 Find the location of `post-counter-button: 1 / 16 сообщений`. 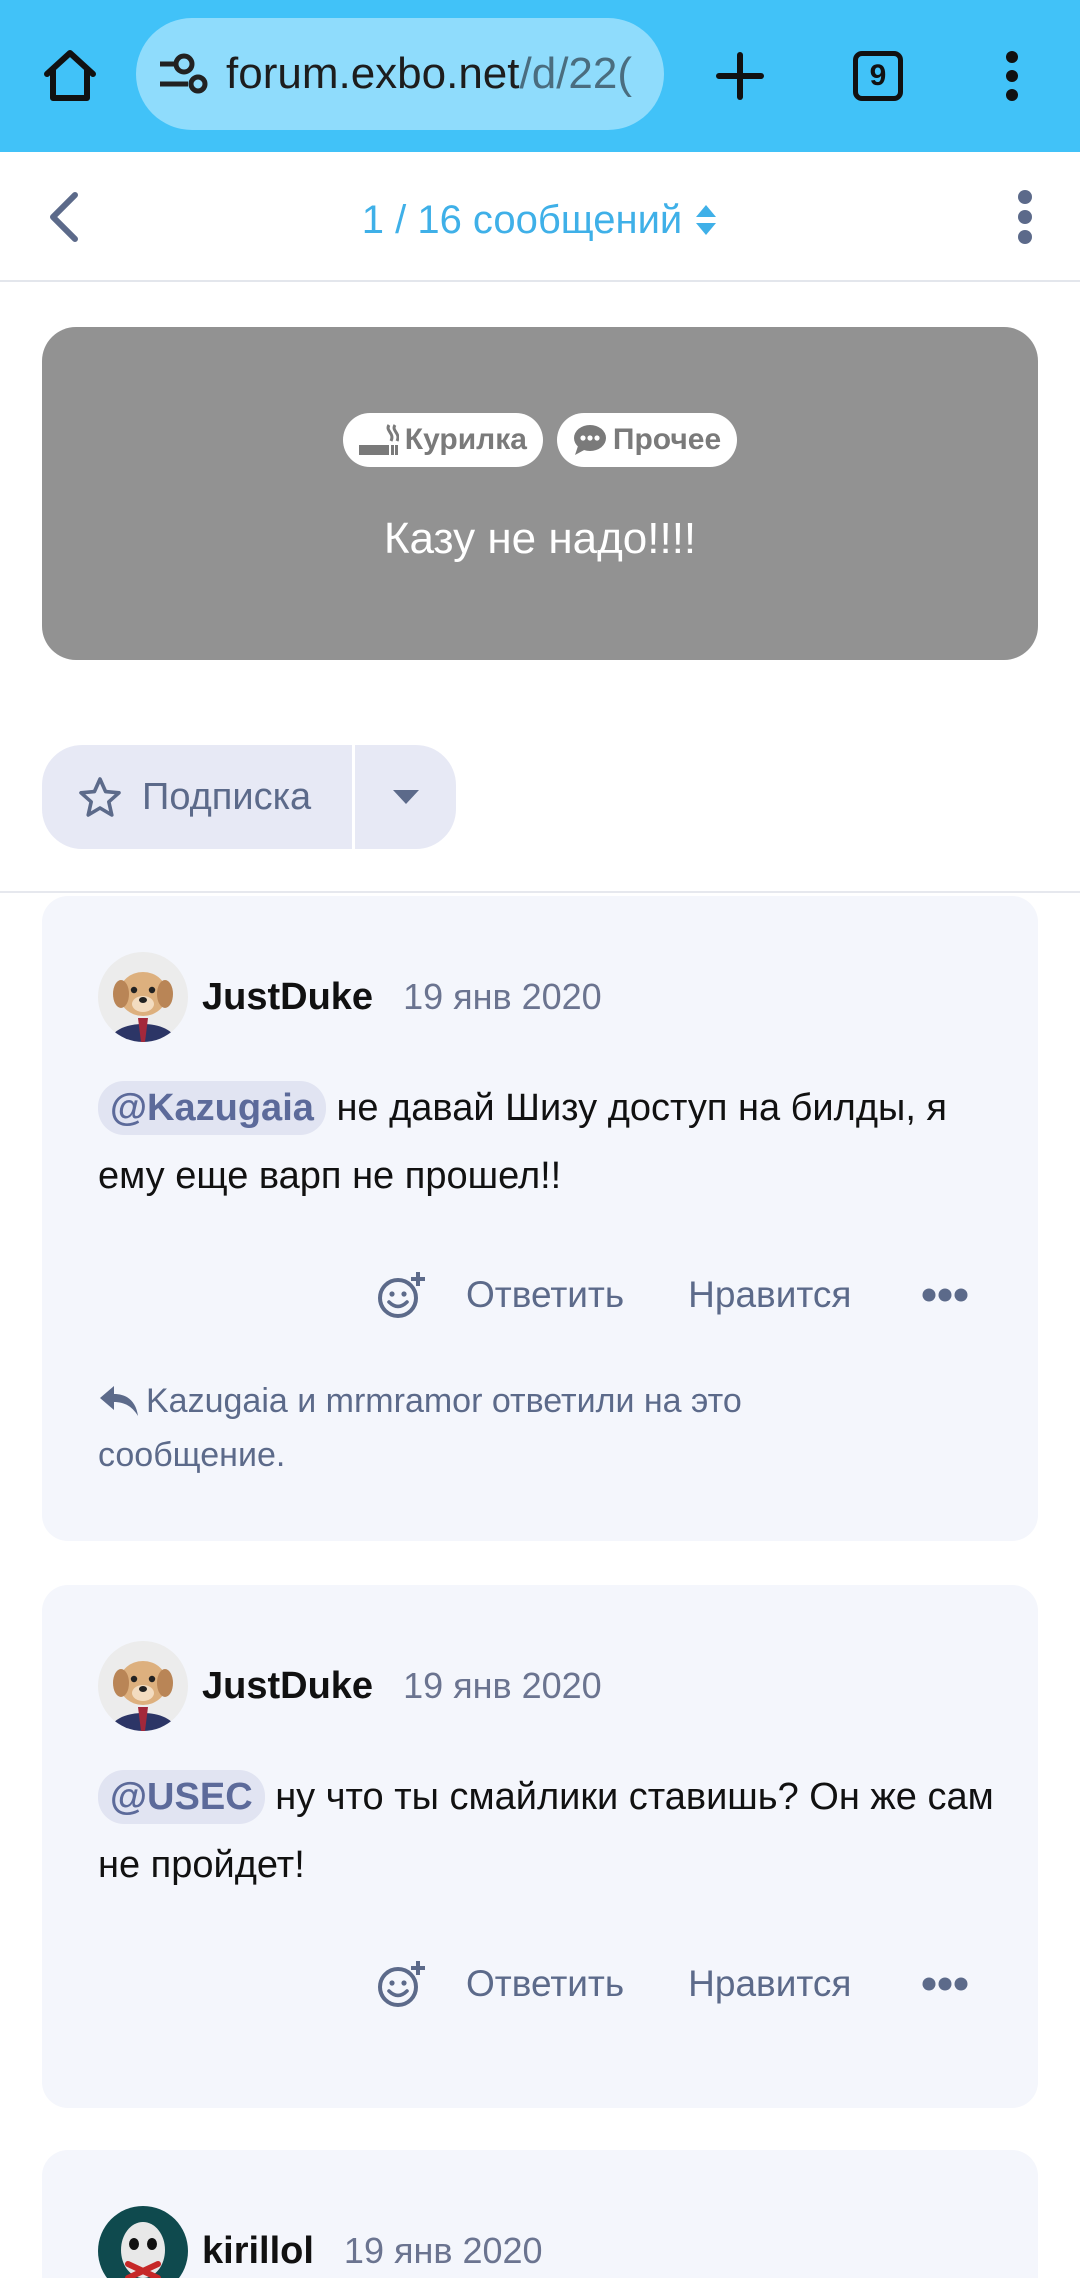

post-counter-button: 1 / 16 сообщений is located at coordinates (540, 220).